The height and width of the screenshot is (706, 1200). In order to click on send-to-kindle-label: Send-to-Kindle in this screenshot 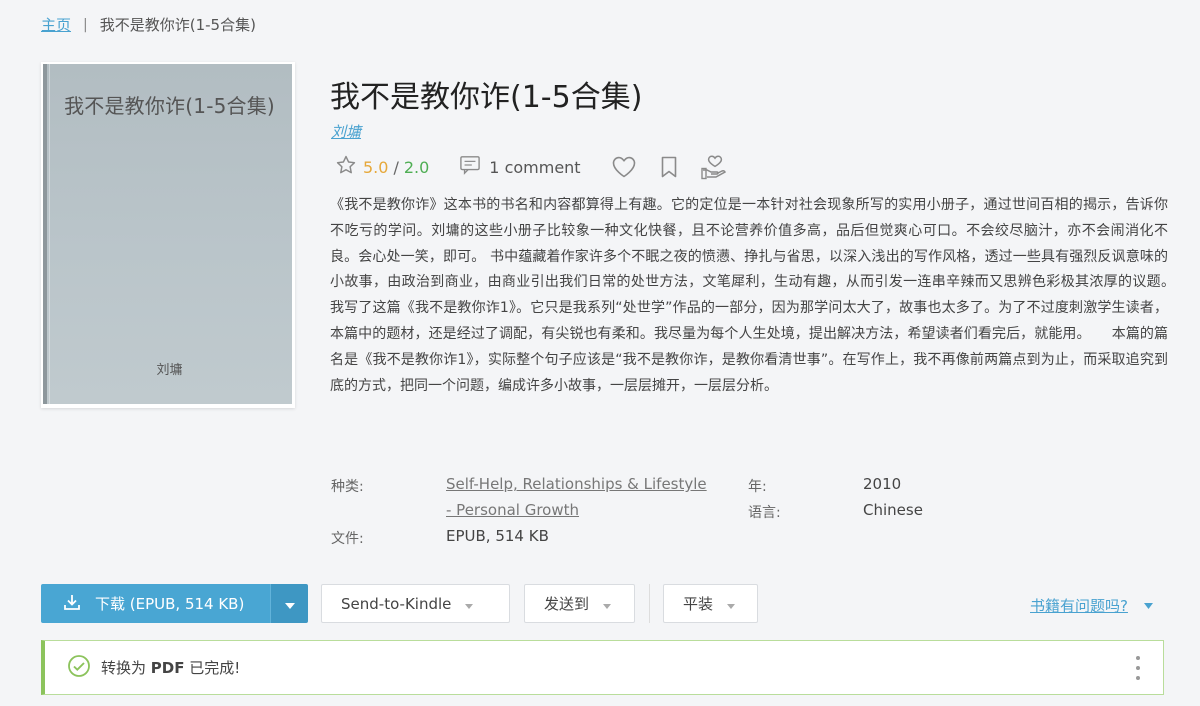, I will do `click(396, 603)`.